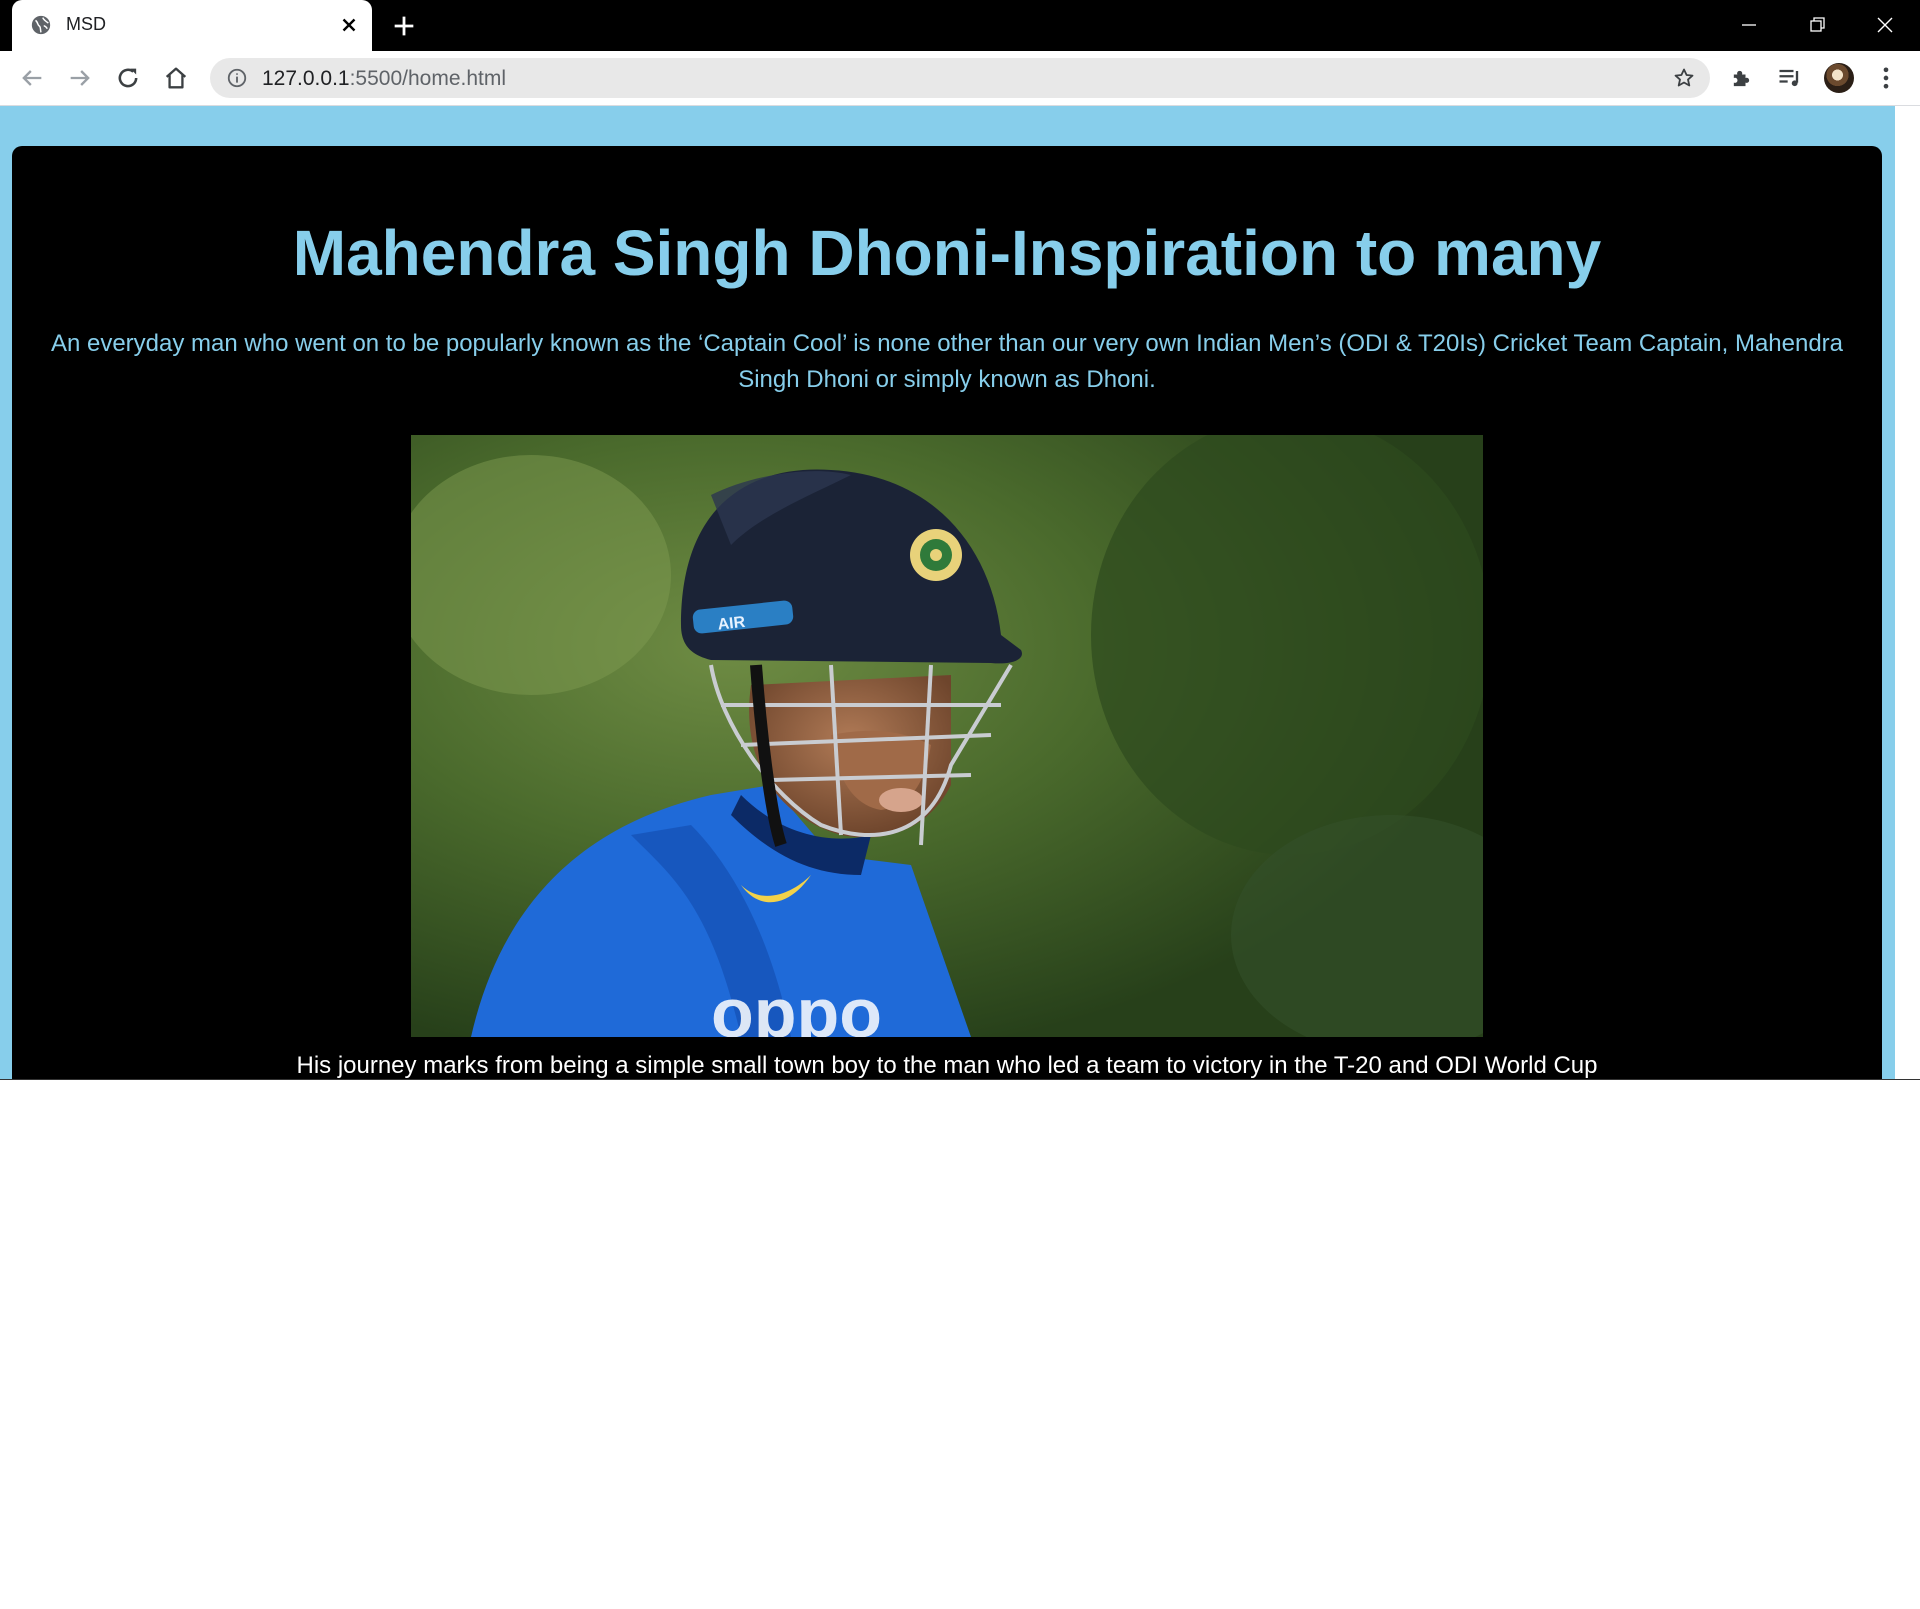  What do you see at coordinates (86, 24) in the screenshot?
I see `tab-title: MSD` at bounding box center [86, 24].